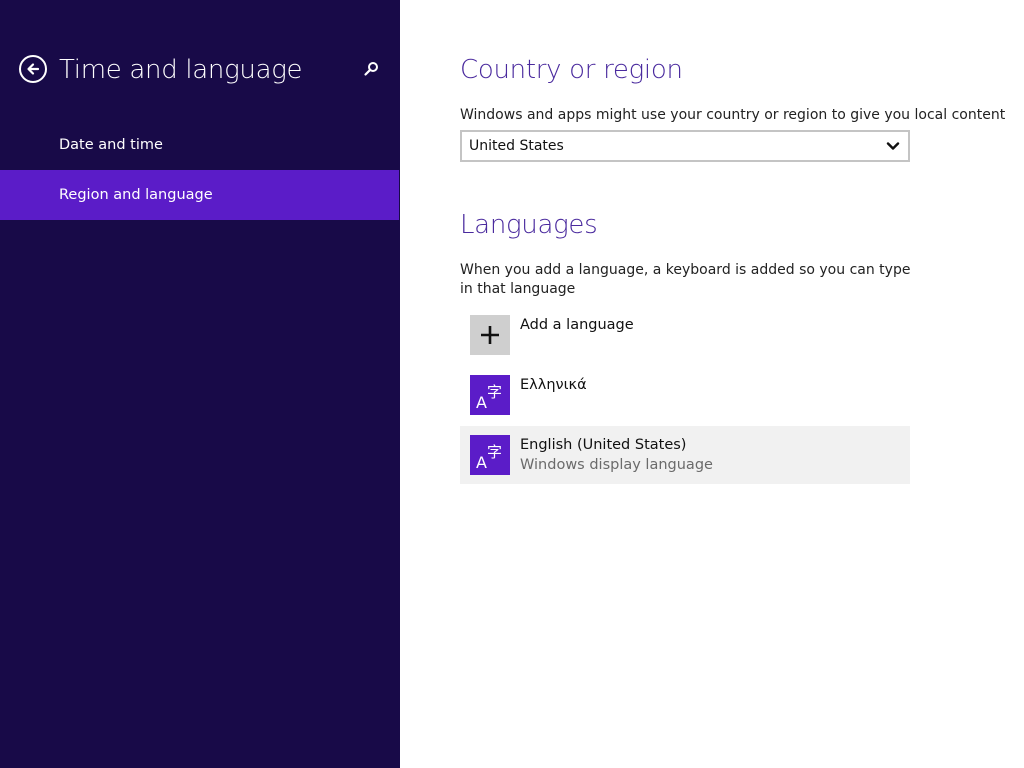 The width and height of the screenshot is (1024, 768). What do you see at coordinates (553, 385) in the screenshot?
I see `language-name: Ελληνικά` at bounding box center [553, 385].